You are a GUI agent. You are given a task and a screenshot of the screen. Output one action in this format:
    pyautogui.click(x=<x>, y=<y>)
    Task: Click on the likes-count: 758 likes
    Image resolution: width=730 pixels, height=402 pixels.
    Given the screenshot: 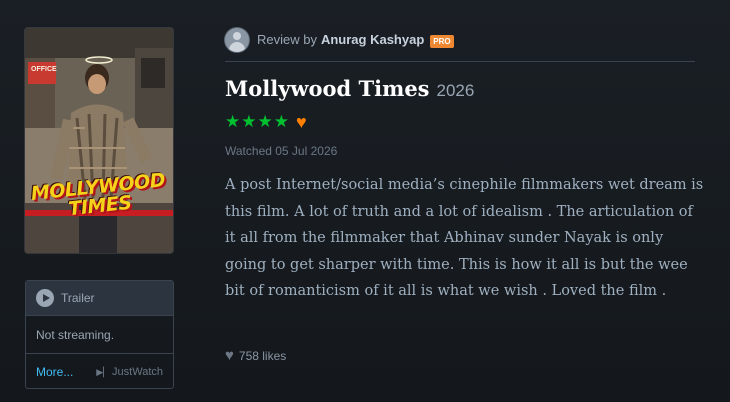 What is the action you would take?
    pyautogui.click(x=262, y=356)
    